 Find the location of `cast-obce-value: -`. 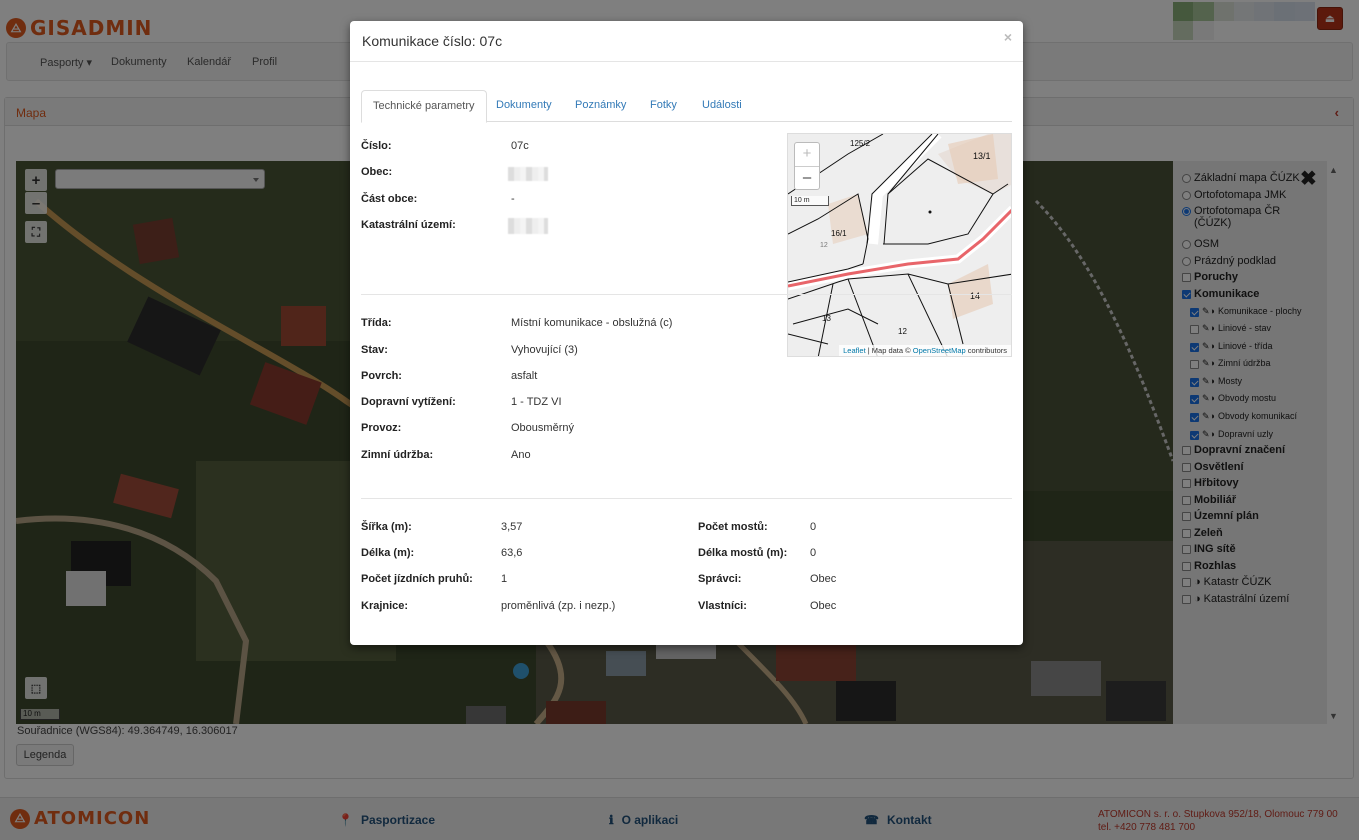

cast-obce-value: - is located at coordinates (513, 199).